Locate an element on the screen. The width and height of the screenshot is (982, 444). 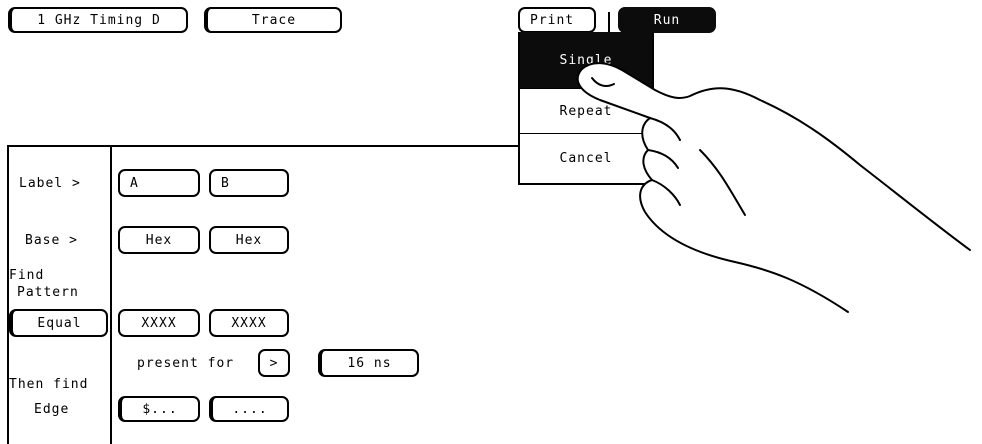
label-a-field: A is located at coordinates (159, 183).